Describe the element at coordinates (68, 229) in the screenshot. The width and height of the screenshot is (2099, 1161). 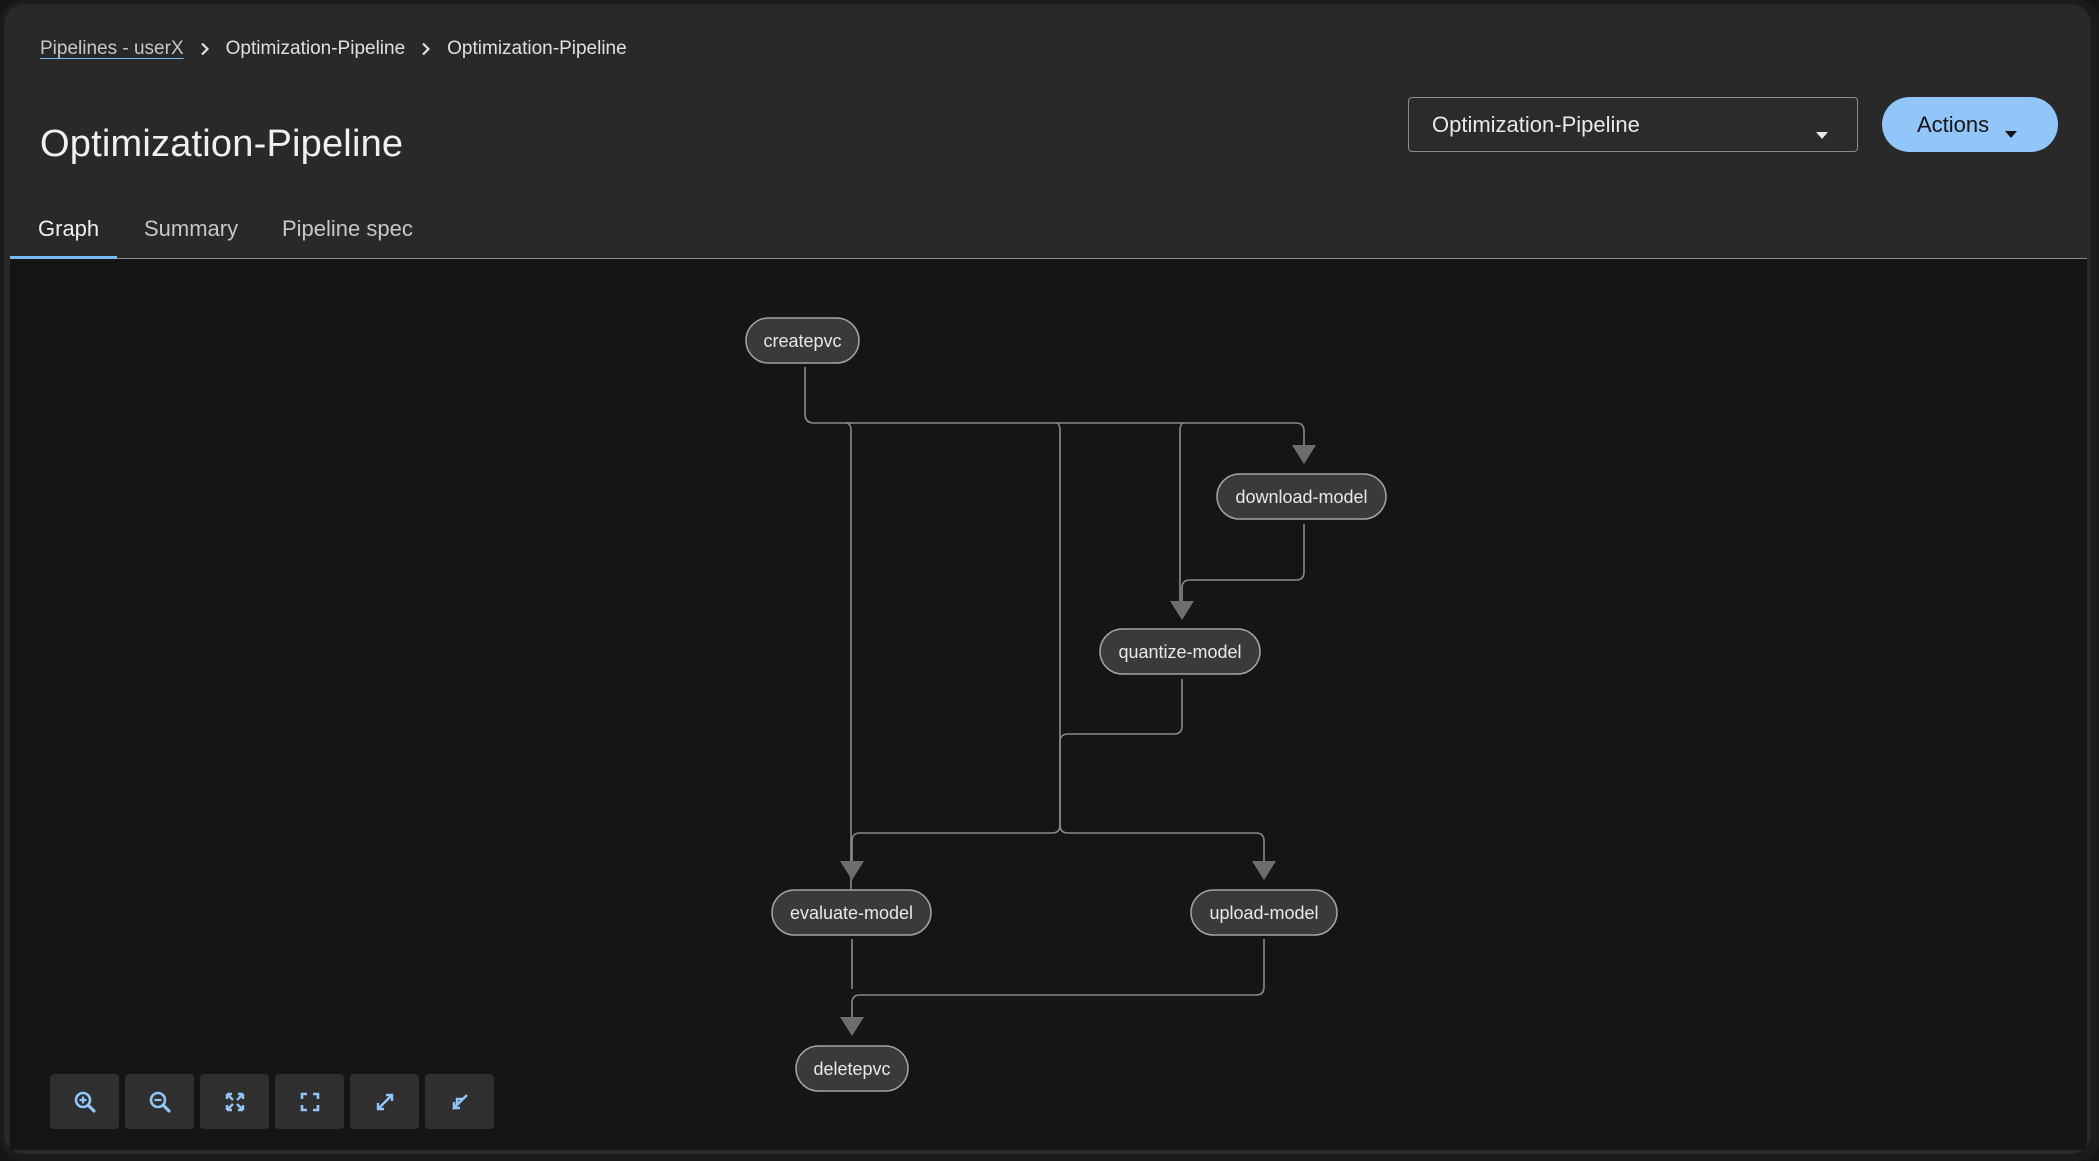
I see `tab-graph: Graph` at that location.